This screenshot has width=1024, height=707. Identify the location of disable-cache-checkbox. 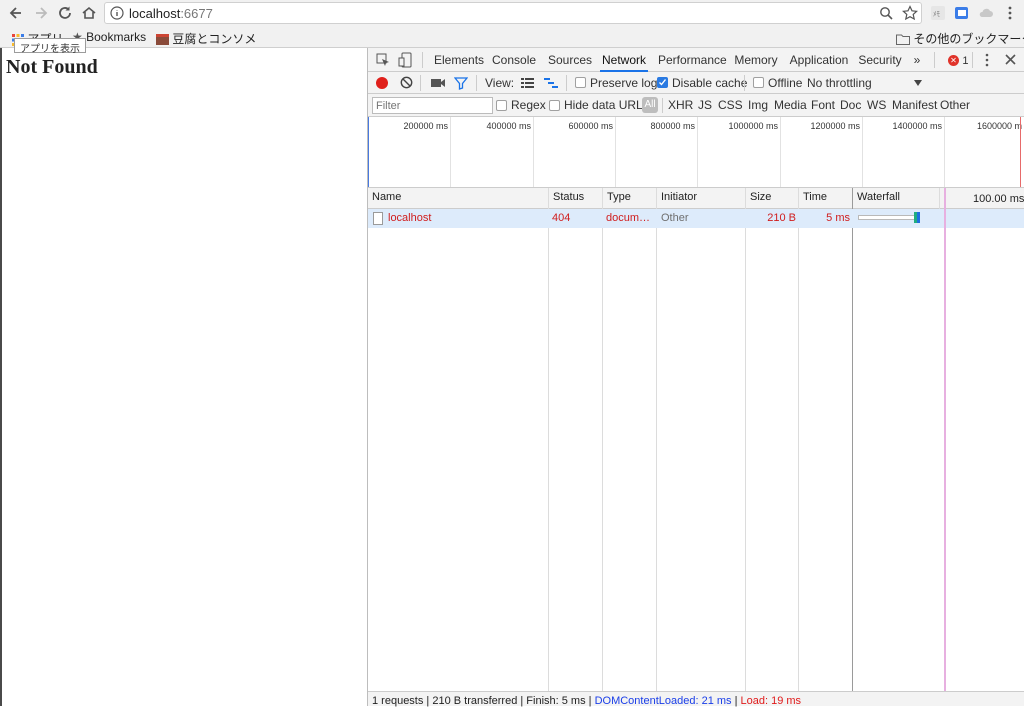
(662, 82).